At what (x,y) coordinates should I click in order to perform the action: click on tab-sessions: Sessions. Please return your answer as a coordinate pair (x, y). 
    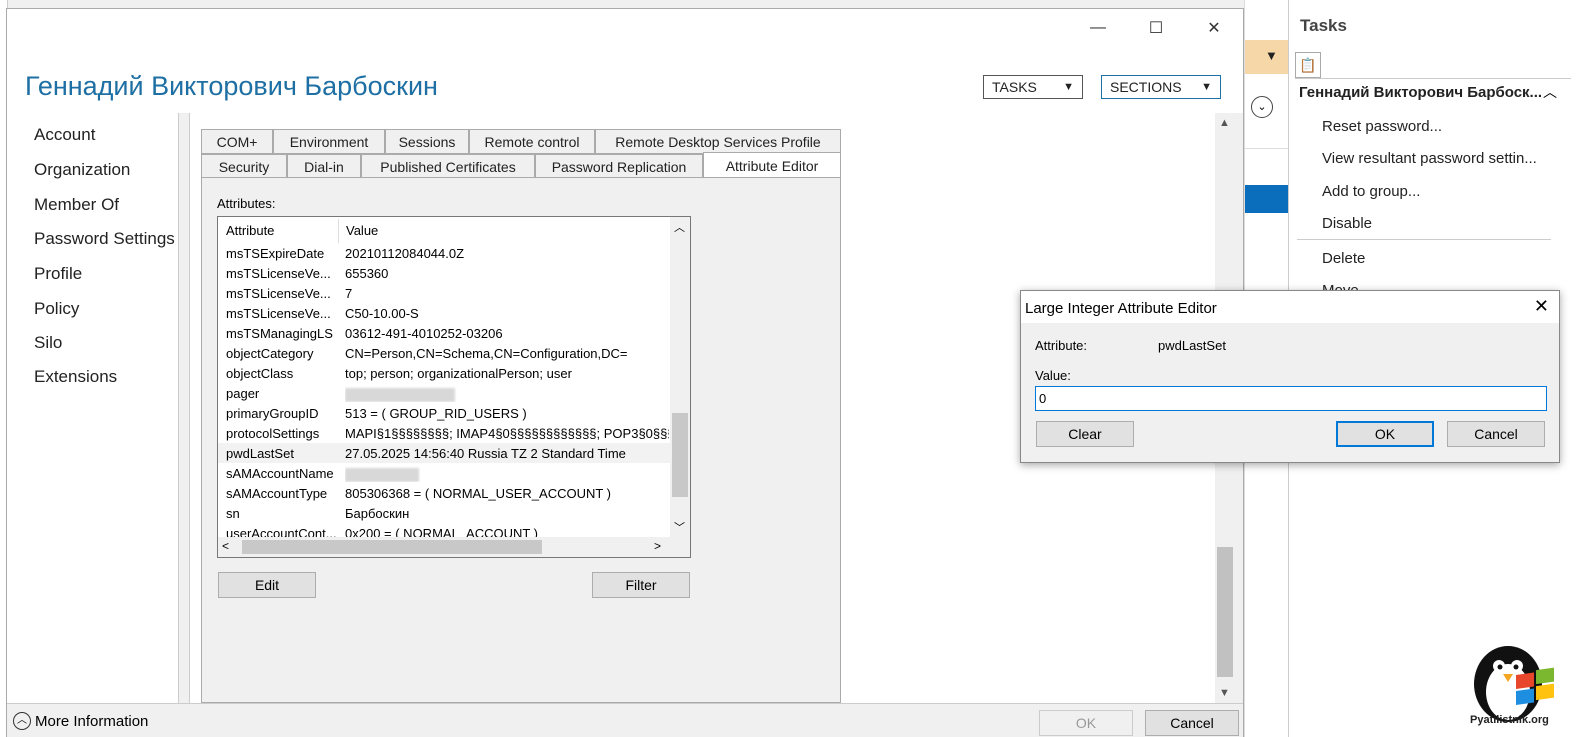
    Looking at the image, I should click on (427, 141).